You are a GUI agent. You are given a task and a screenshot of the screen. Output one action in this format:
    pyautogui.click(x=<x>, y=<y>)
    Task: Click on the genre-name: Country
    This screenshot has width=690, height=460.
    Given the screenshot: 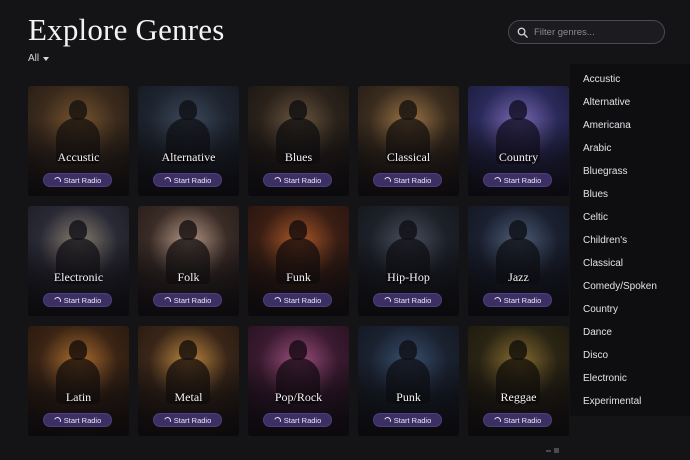 What is the action you would take?
    pyautogui.click(x=518, y=157)
    